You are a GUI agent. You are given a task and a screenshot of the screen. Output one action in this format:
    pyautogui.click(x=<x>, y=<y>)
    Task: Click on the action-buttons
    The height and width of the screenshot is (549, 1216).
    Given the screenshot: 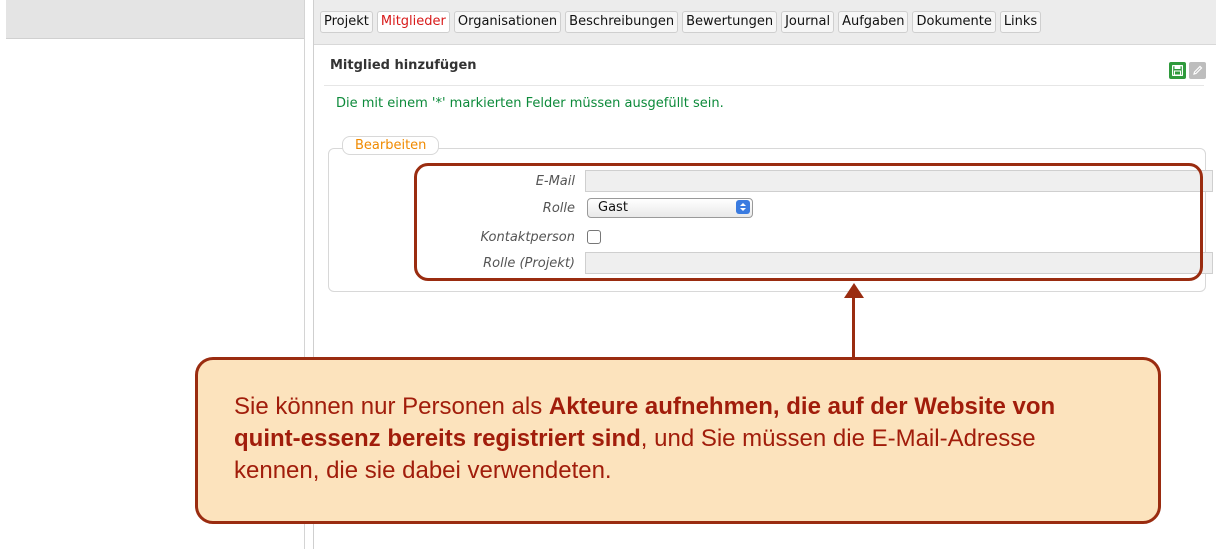 What is the action you would take?
    pyautogui.click(x=1187, y=70)
    